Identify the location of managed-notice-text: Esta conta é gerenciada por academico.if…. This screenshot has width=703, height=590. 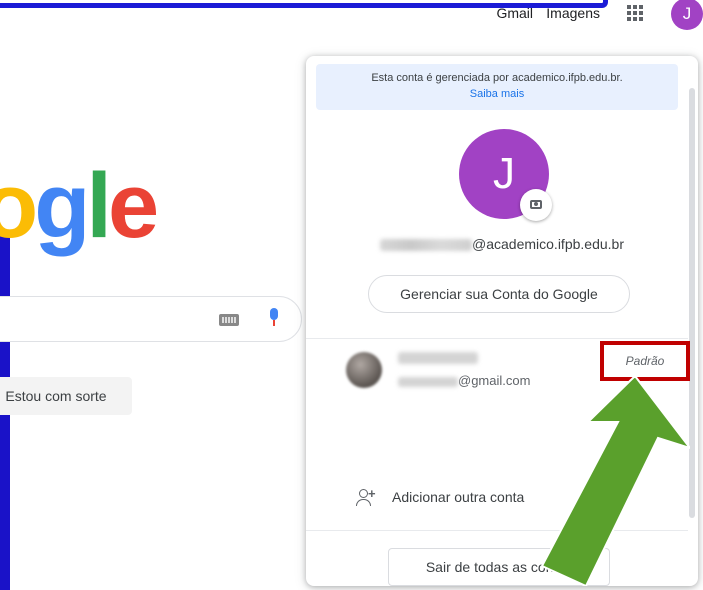
(497, 78).